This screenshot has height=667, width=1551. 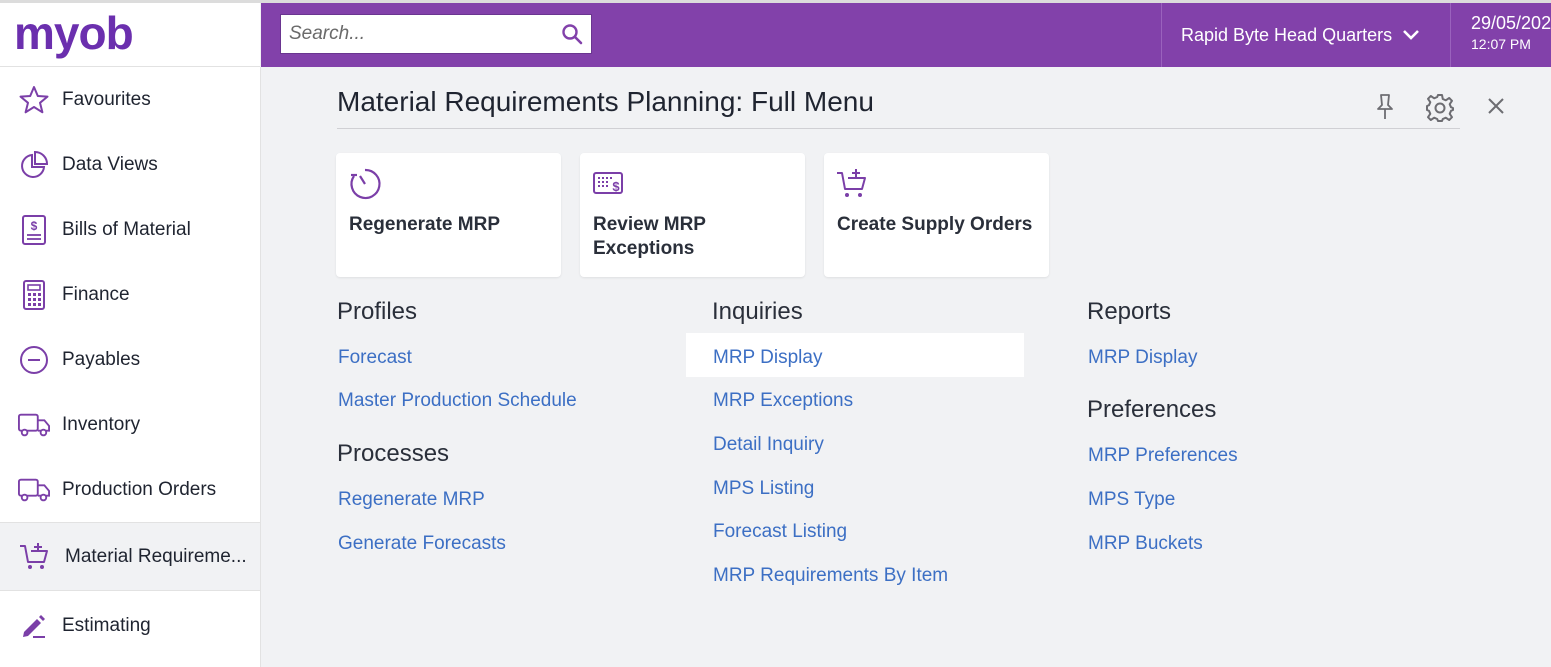 I want to click on pie-chart-icon, so click(x=34, y=165).